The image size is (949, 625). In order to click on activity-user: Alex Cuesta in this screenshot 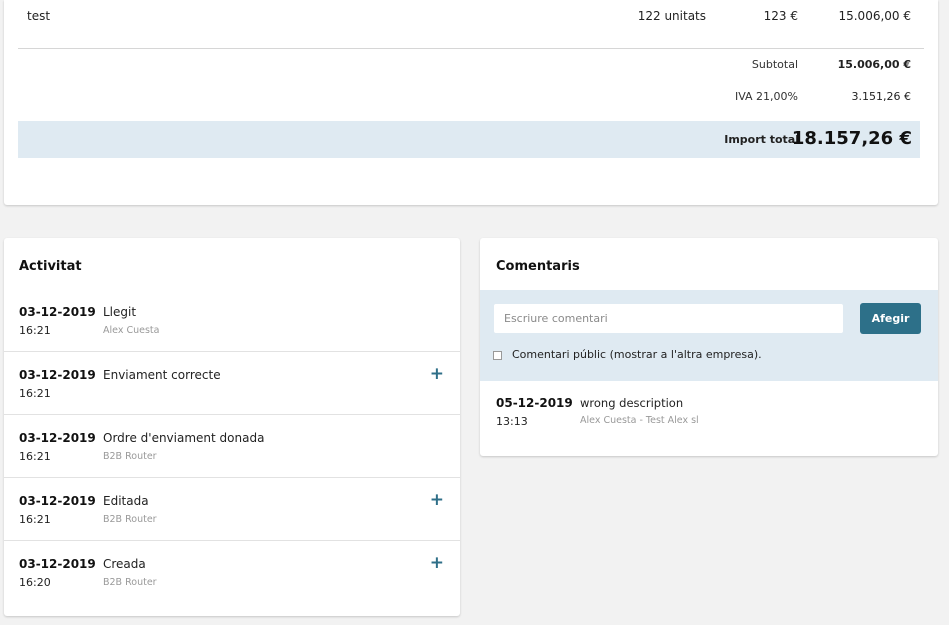, I will do `click(131, 330)`.